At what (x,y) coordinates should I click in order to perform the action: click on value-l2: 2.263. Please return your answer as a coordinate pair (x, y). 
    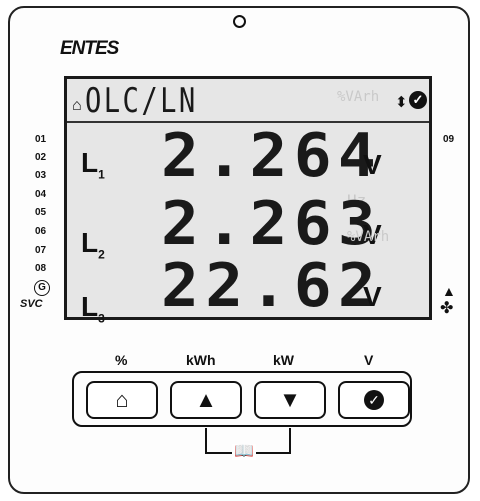
    Looking at the image, I should click on (272, 224).